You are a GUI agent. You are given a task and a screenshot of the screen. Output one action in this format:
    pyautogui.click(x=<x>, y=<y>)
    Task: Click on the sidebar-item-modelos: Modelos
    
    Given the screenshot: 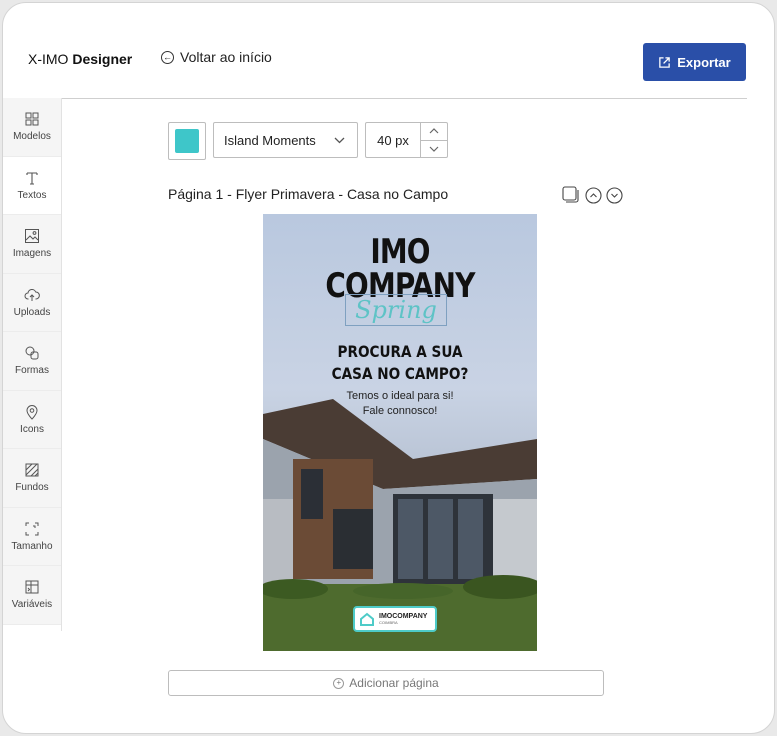 What is the action you would take?
    pyautogui.click(x=32, y=127)
    